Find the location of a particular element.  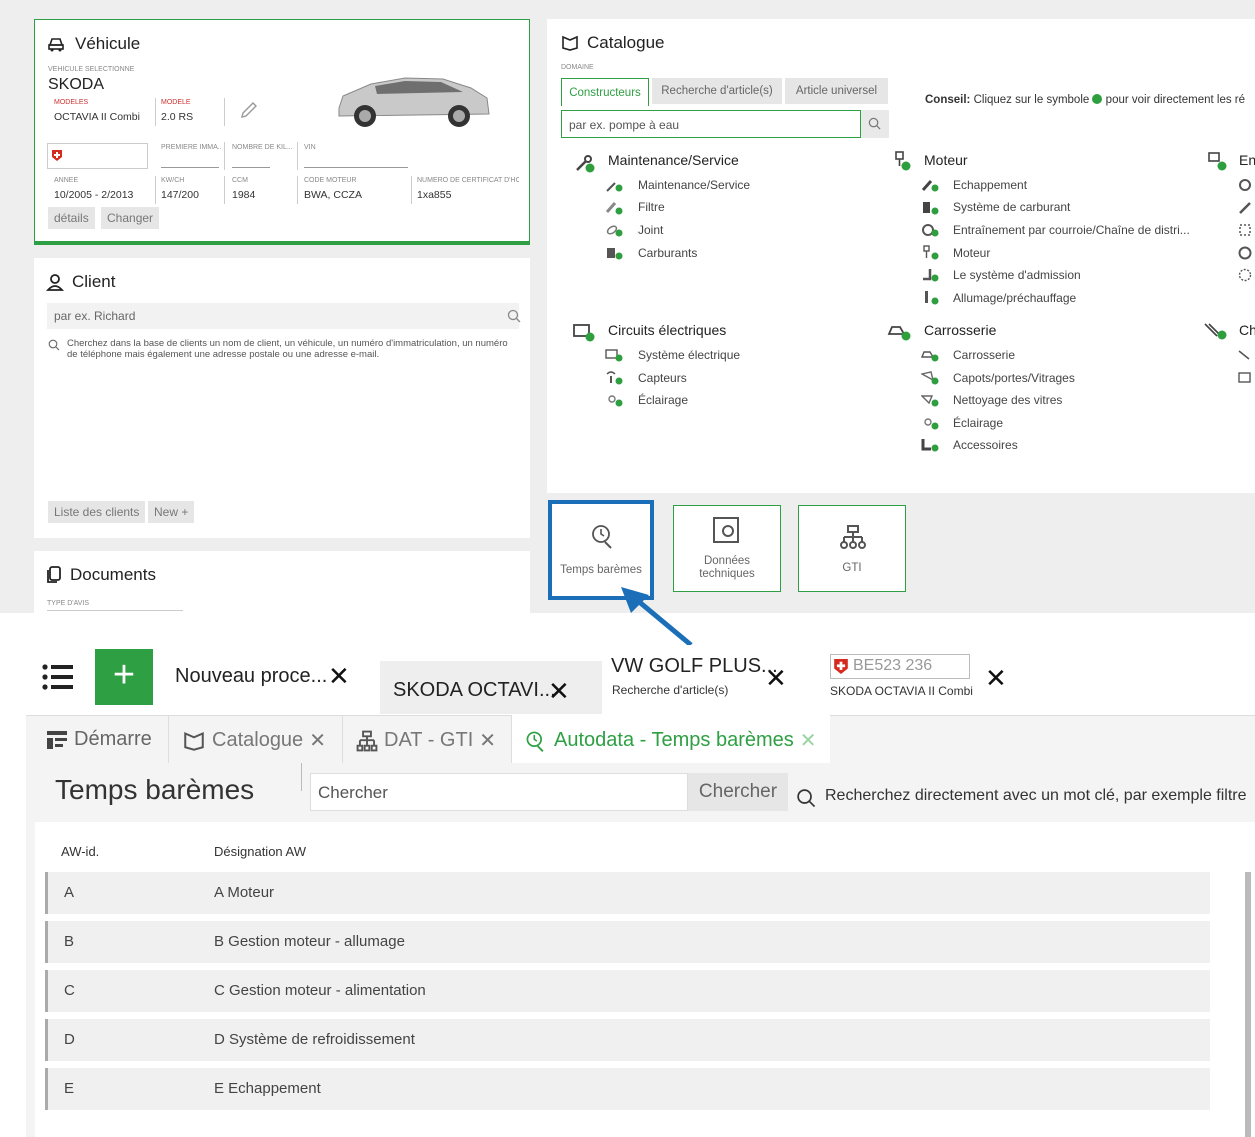

change-vehicle-button: Changer is located at coordinates (130, 218).